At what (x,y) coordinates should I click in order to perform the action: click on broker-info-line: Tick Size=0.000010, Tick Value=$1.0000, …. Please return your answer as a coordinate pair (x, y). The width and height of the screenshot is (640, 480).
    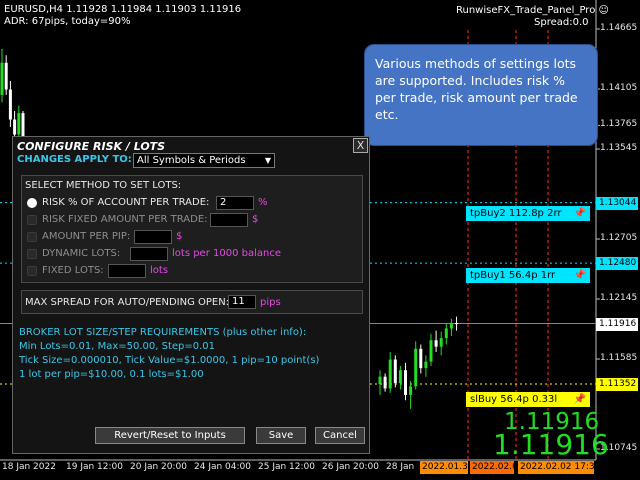
    Looking at the image, I should click on (169, 360).